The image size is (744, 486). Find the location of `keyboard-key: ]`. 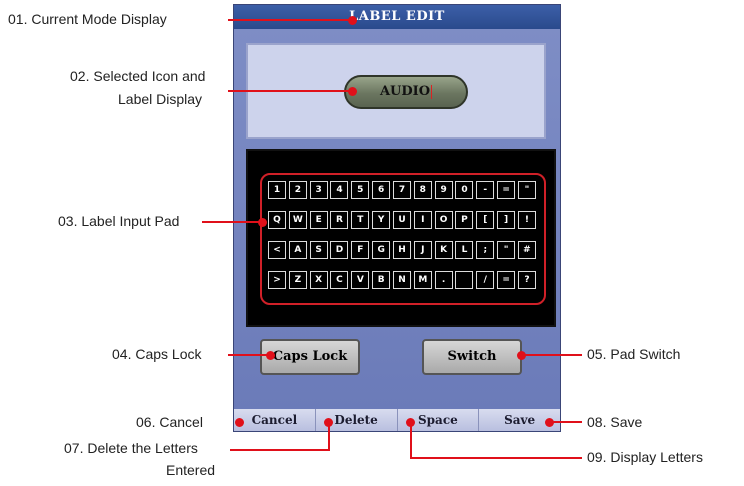

keyboard-key: ] is located at coordinates (506, 220).